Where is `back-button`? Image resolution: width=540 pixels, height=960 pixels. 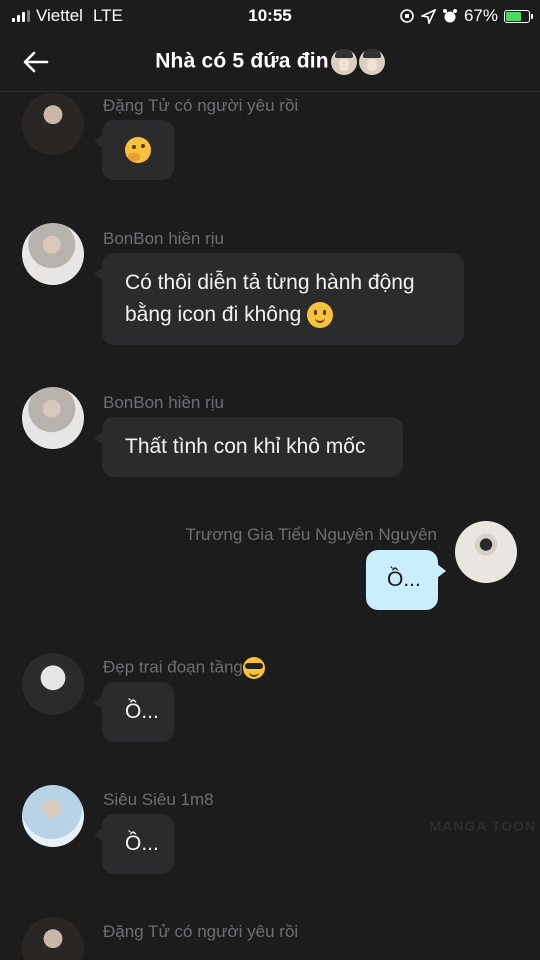
back-button is located at coordinates (36, 62).